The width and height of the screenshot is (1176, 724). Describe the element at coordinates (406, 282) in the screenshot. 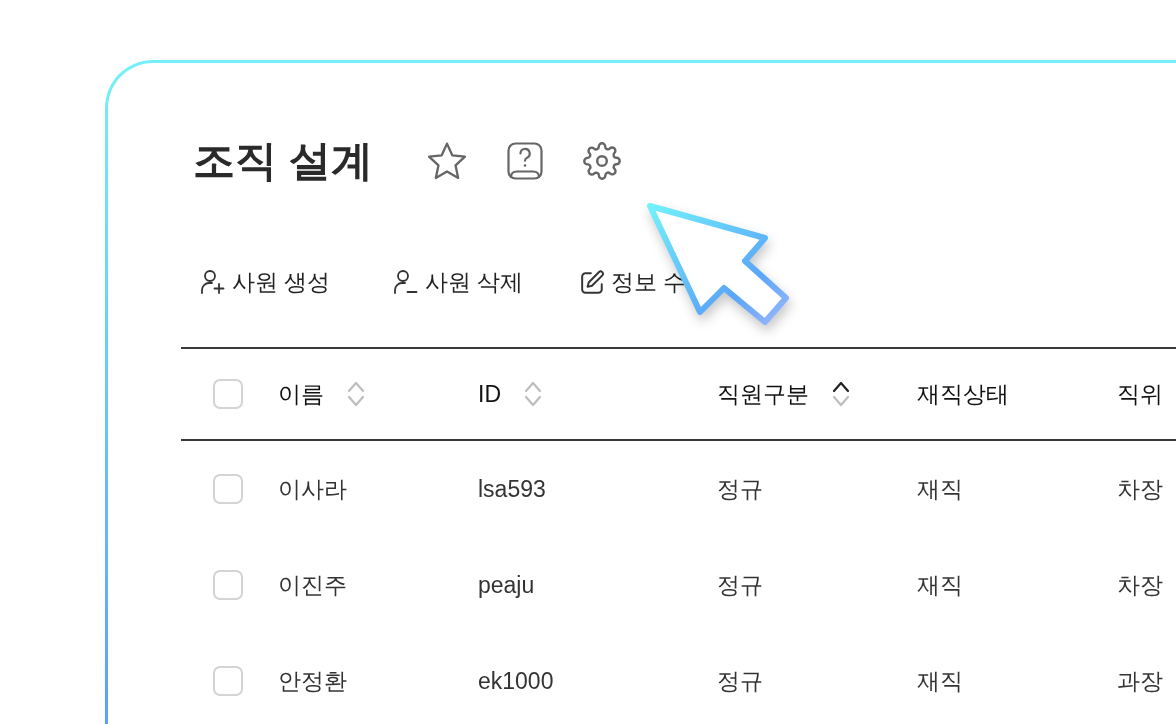

I see `remove-user-icon` at that location.